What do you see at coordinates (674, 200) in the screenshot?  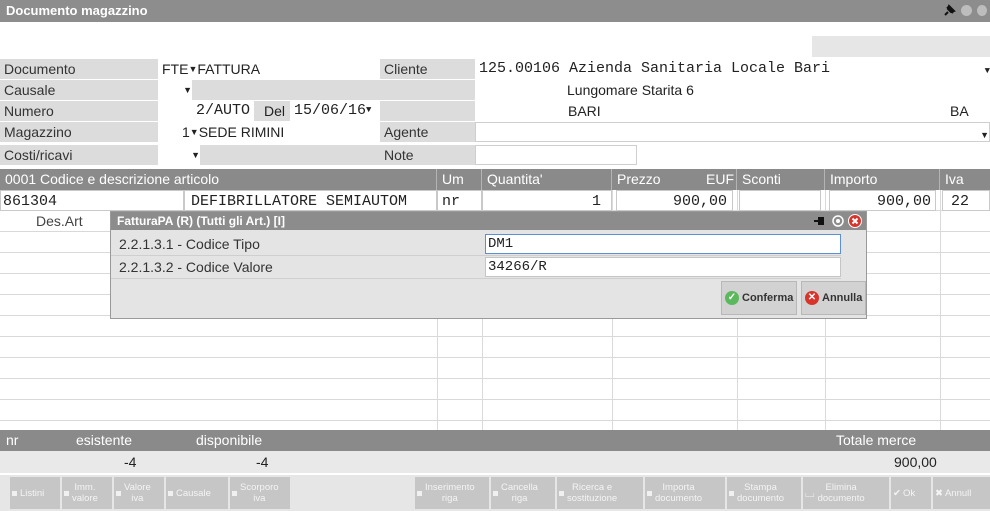 I see `cell-prezzo: 900,00` at bounding box center [674, 200].